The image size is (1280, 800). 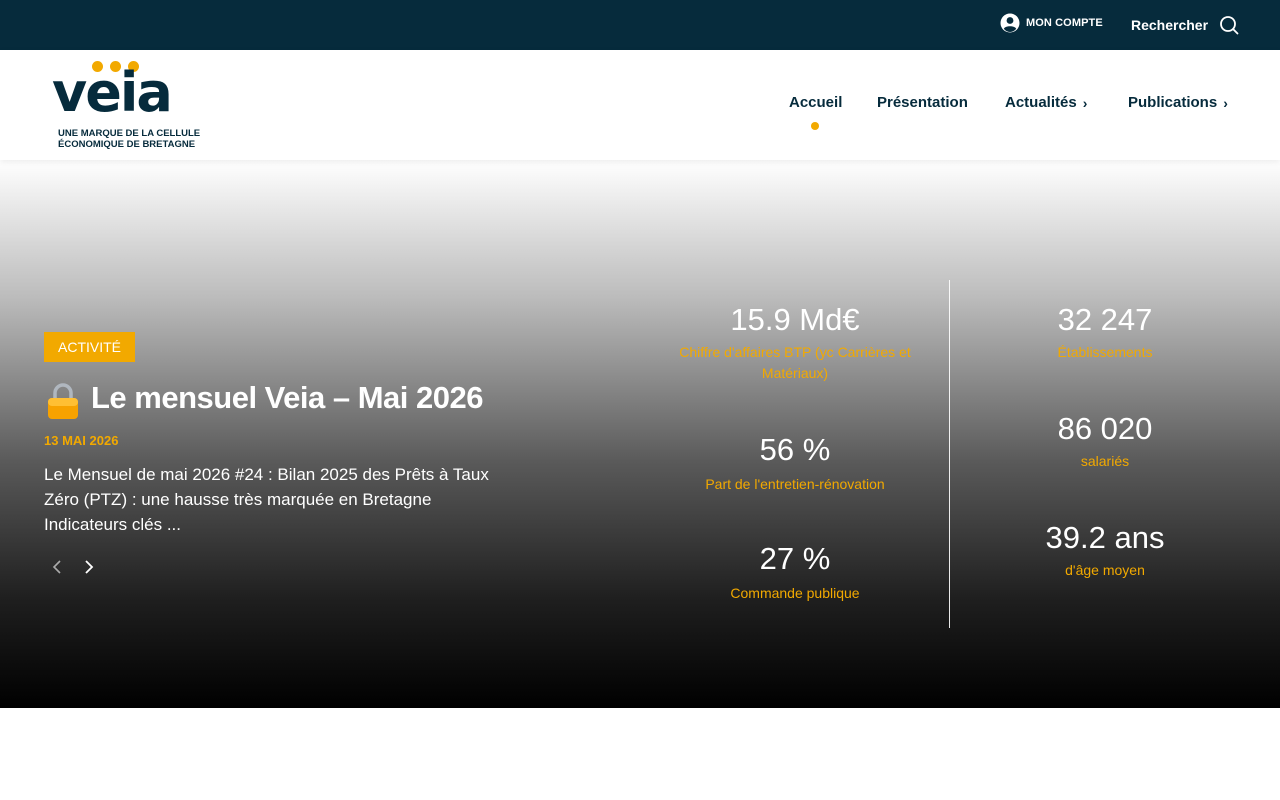 I want to click on logo-wordmark: veia, so click(x=112, y=92).